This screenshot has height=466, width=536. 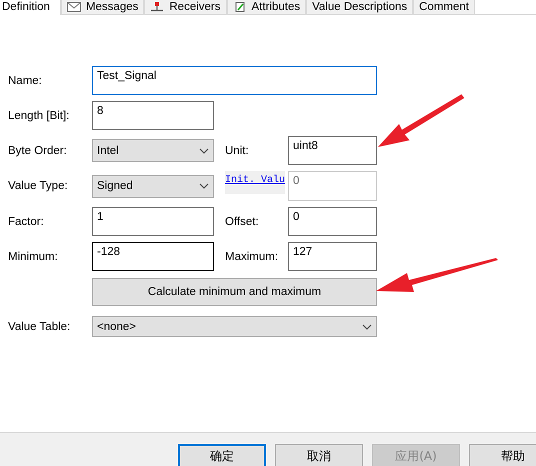 What do you see at coordinates (234, 326) in the screenshot?
I see `dropdown: <none>` at bounding box center [234, 326].